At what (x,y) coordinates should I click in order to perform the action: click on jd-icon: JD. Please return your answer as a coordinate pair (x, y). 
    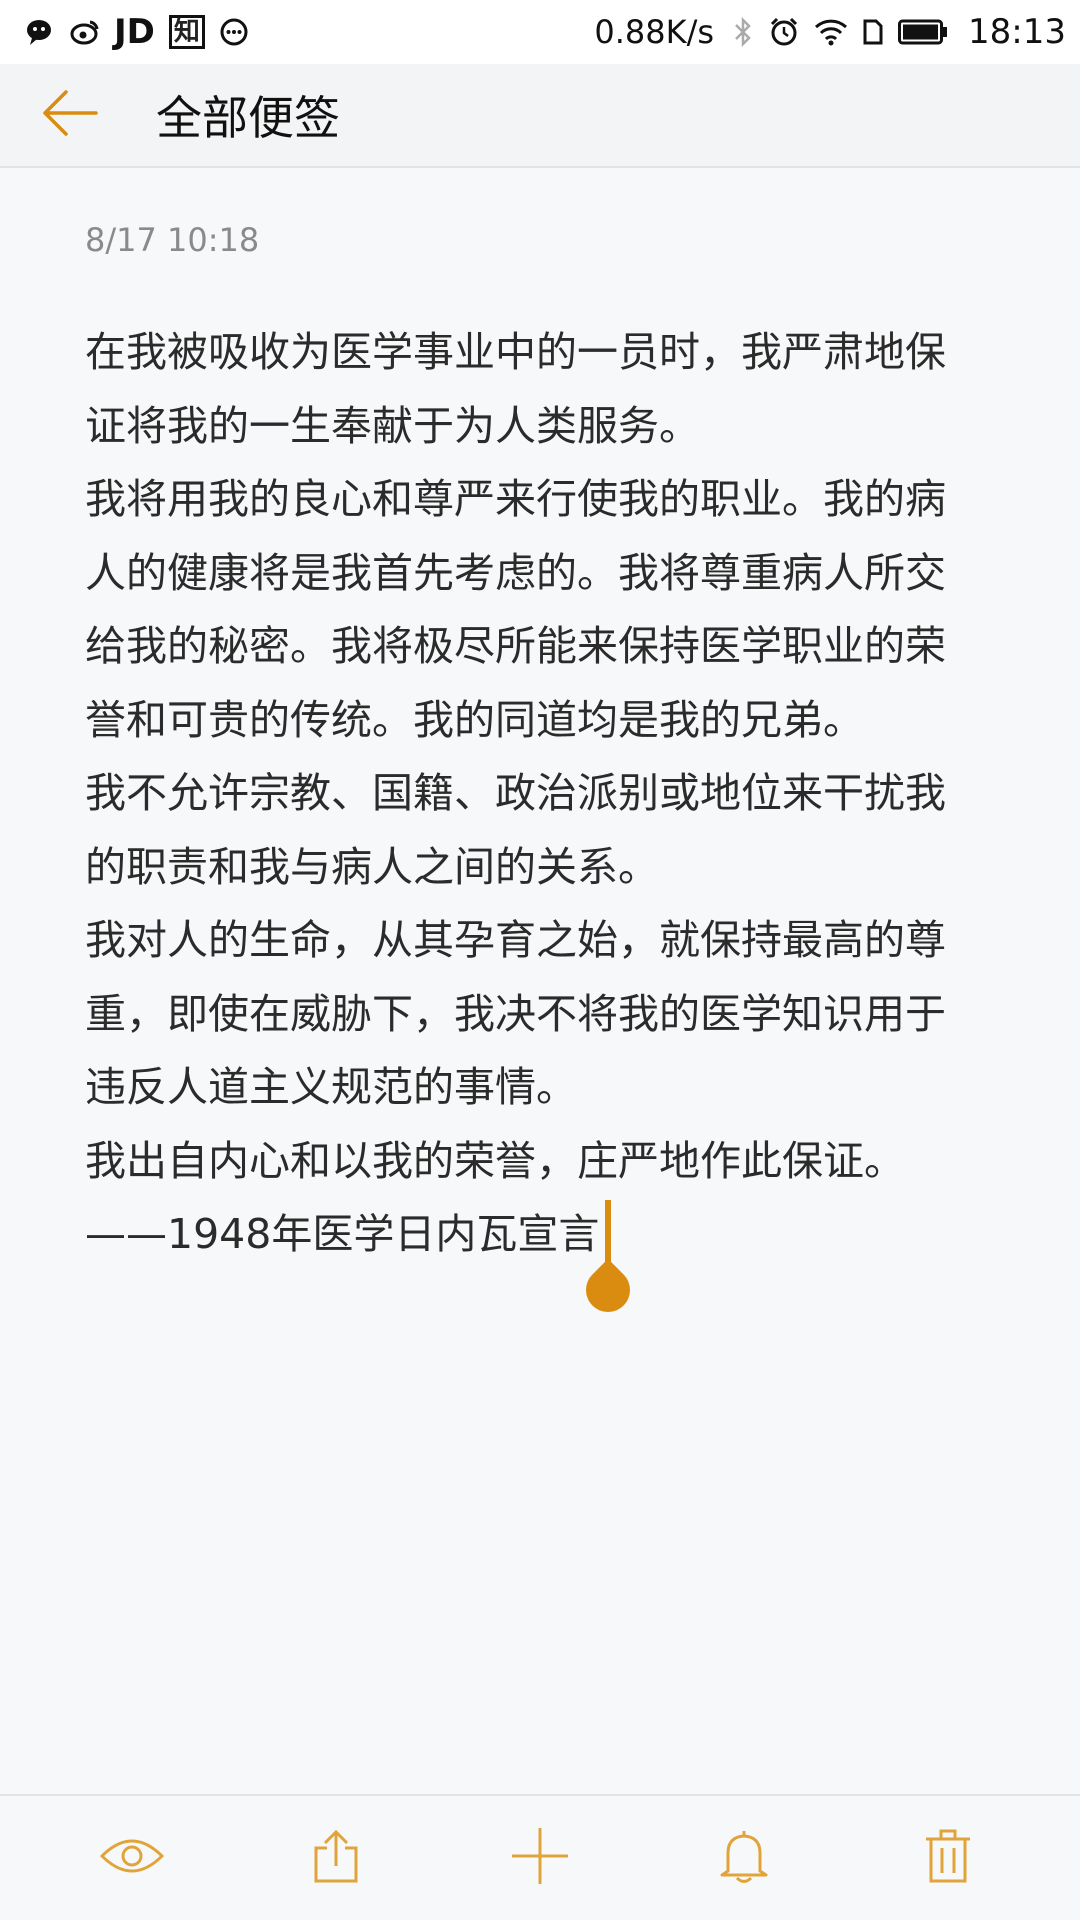
    Looking at the image, I should click on (134, 32).